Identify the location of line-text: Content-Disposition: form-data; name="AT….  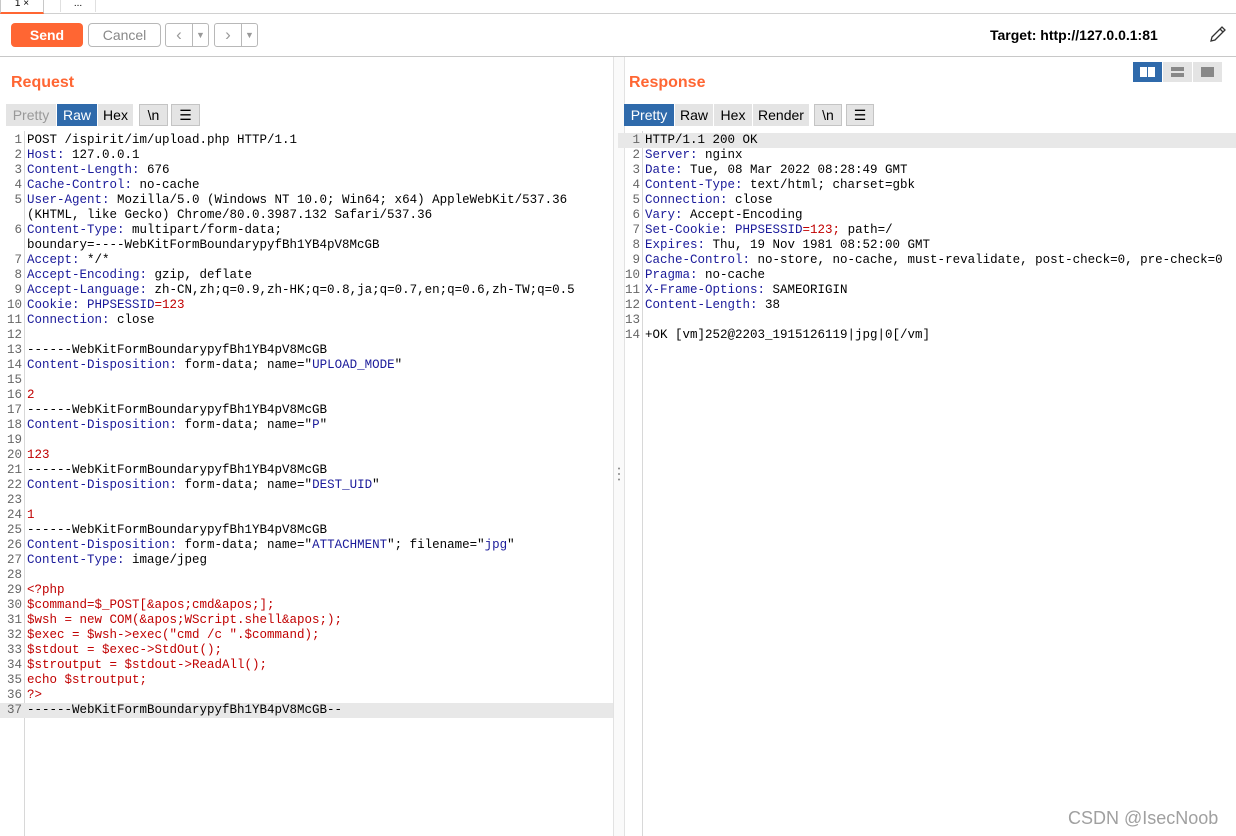
(271, 545).